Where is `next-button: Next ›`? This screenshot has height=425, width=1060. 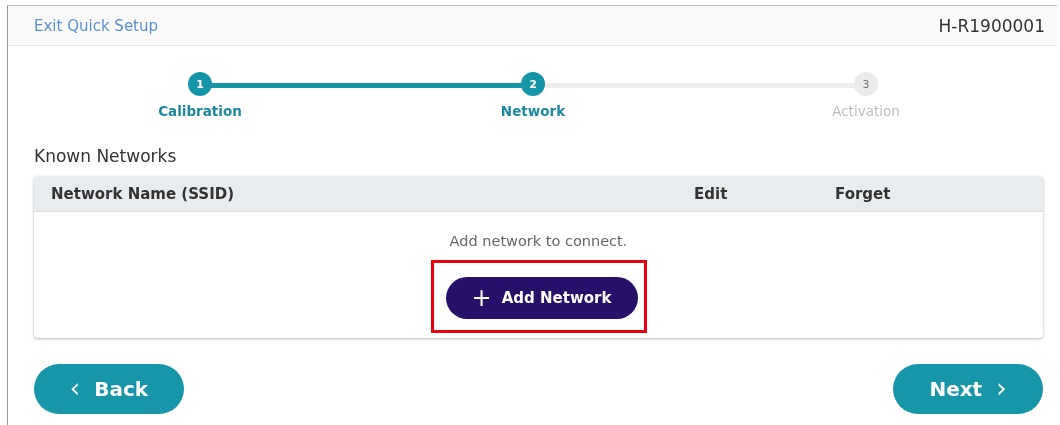 next-button: Next › is located at coordinates (968, 389).